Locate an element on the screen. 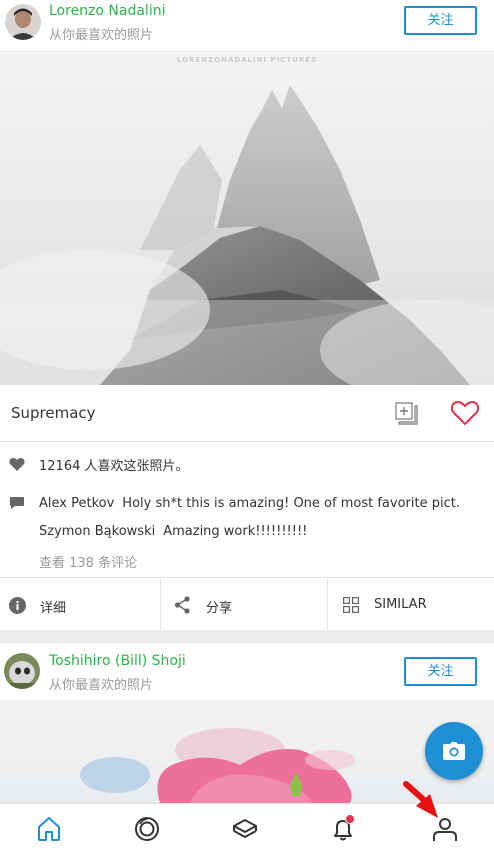 This screenshot has width=494, height=853. title-row: Supremacy is located at coordinates (247, 413).